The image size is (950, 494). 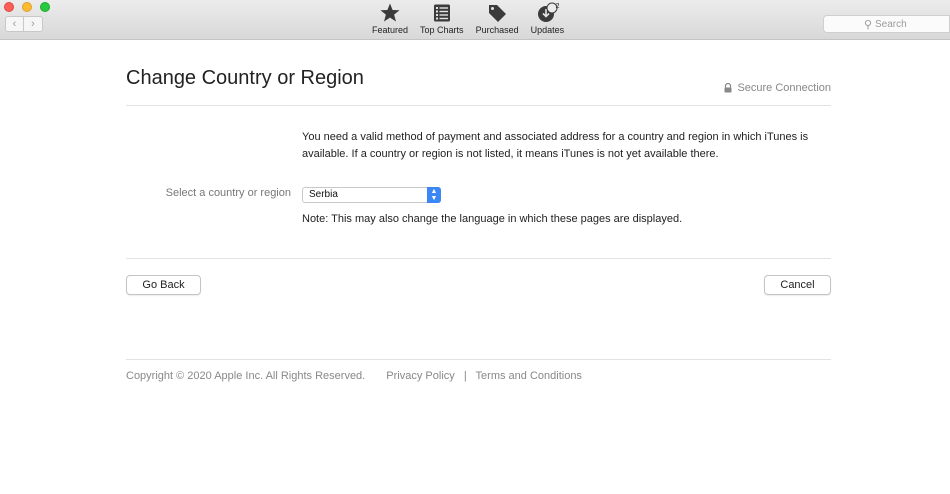 I want to click on tab-purchased: Purchased, so click(x=497, y=18).